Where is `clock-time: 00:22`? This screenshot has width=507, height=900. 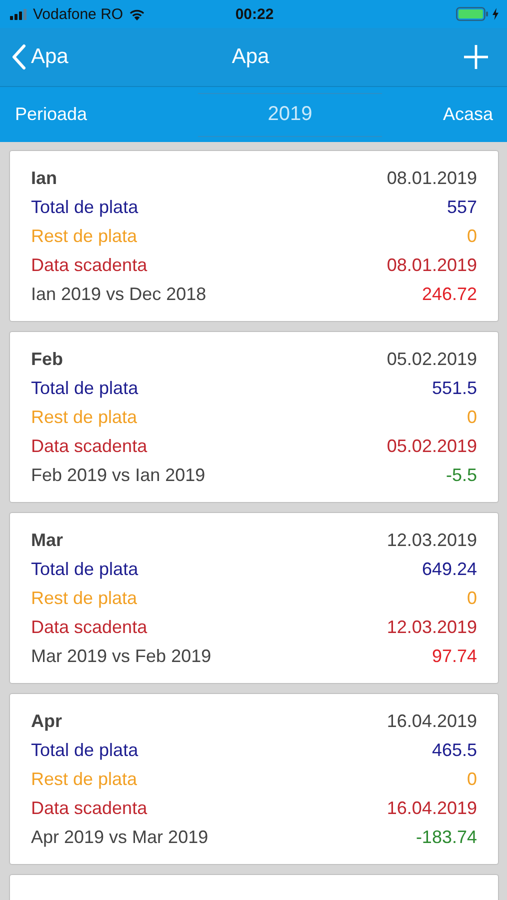
clock-time: 00:22 is located at coordinates (254, 14).